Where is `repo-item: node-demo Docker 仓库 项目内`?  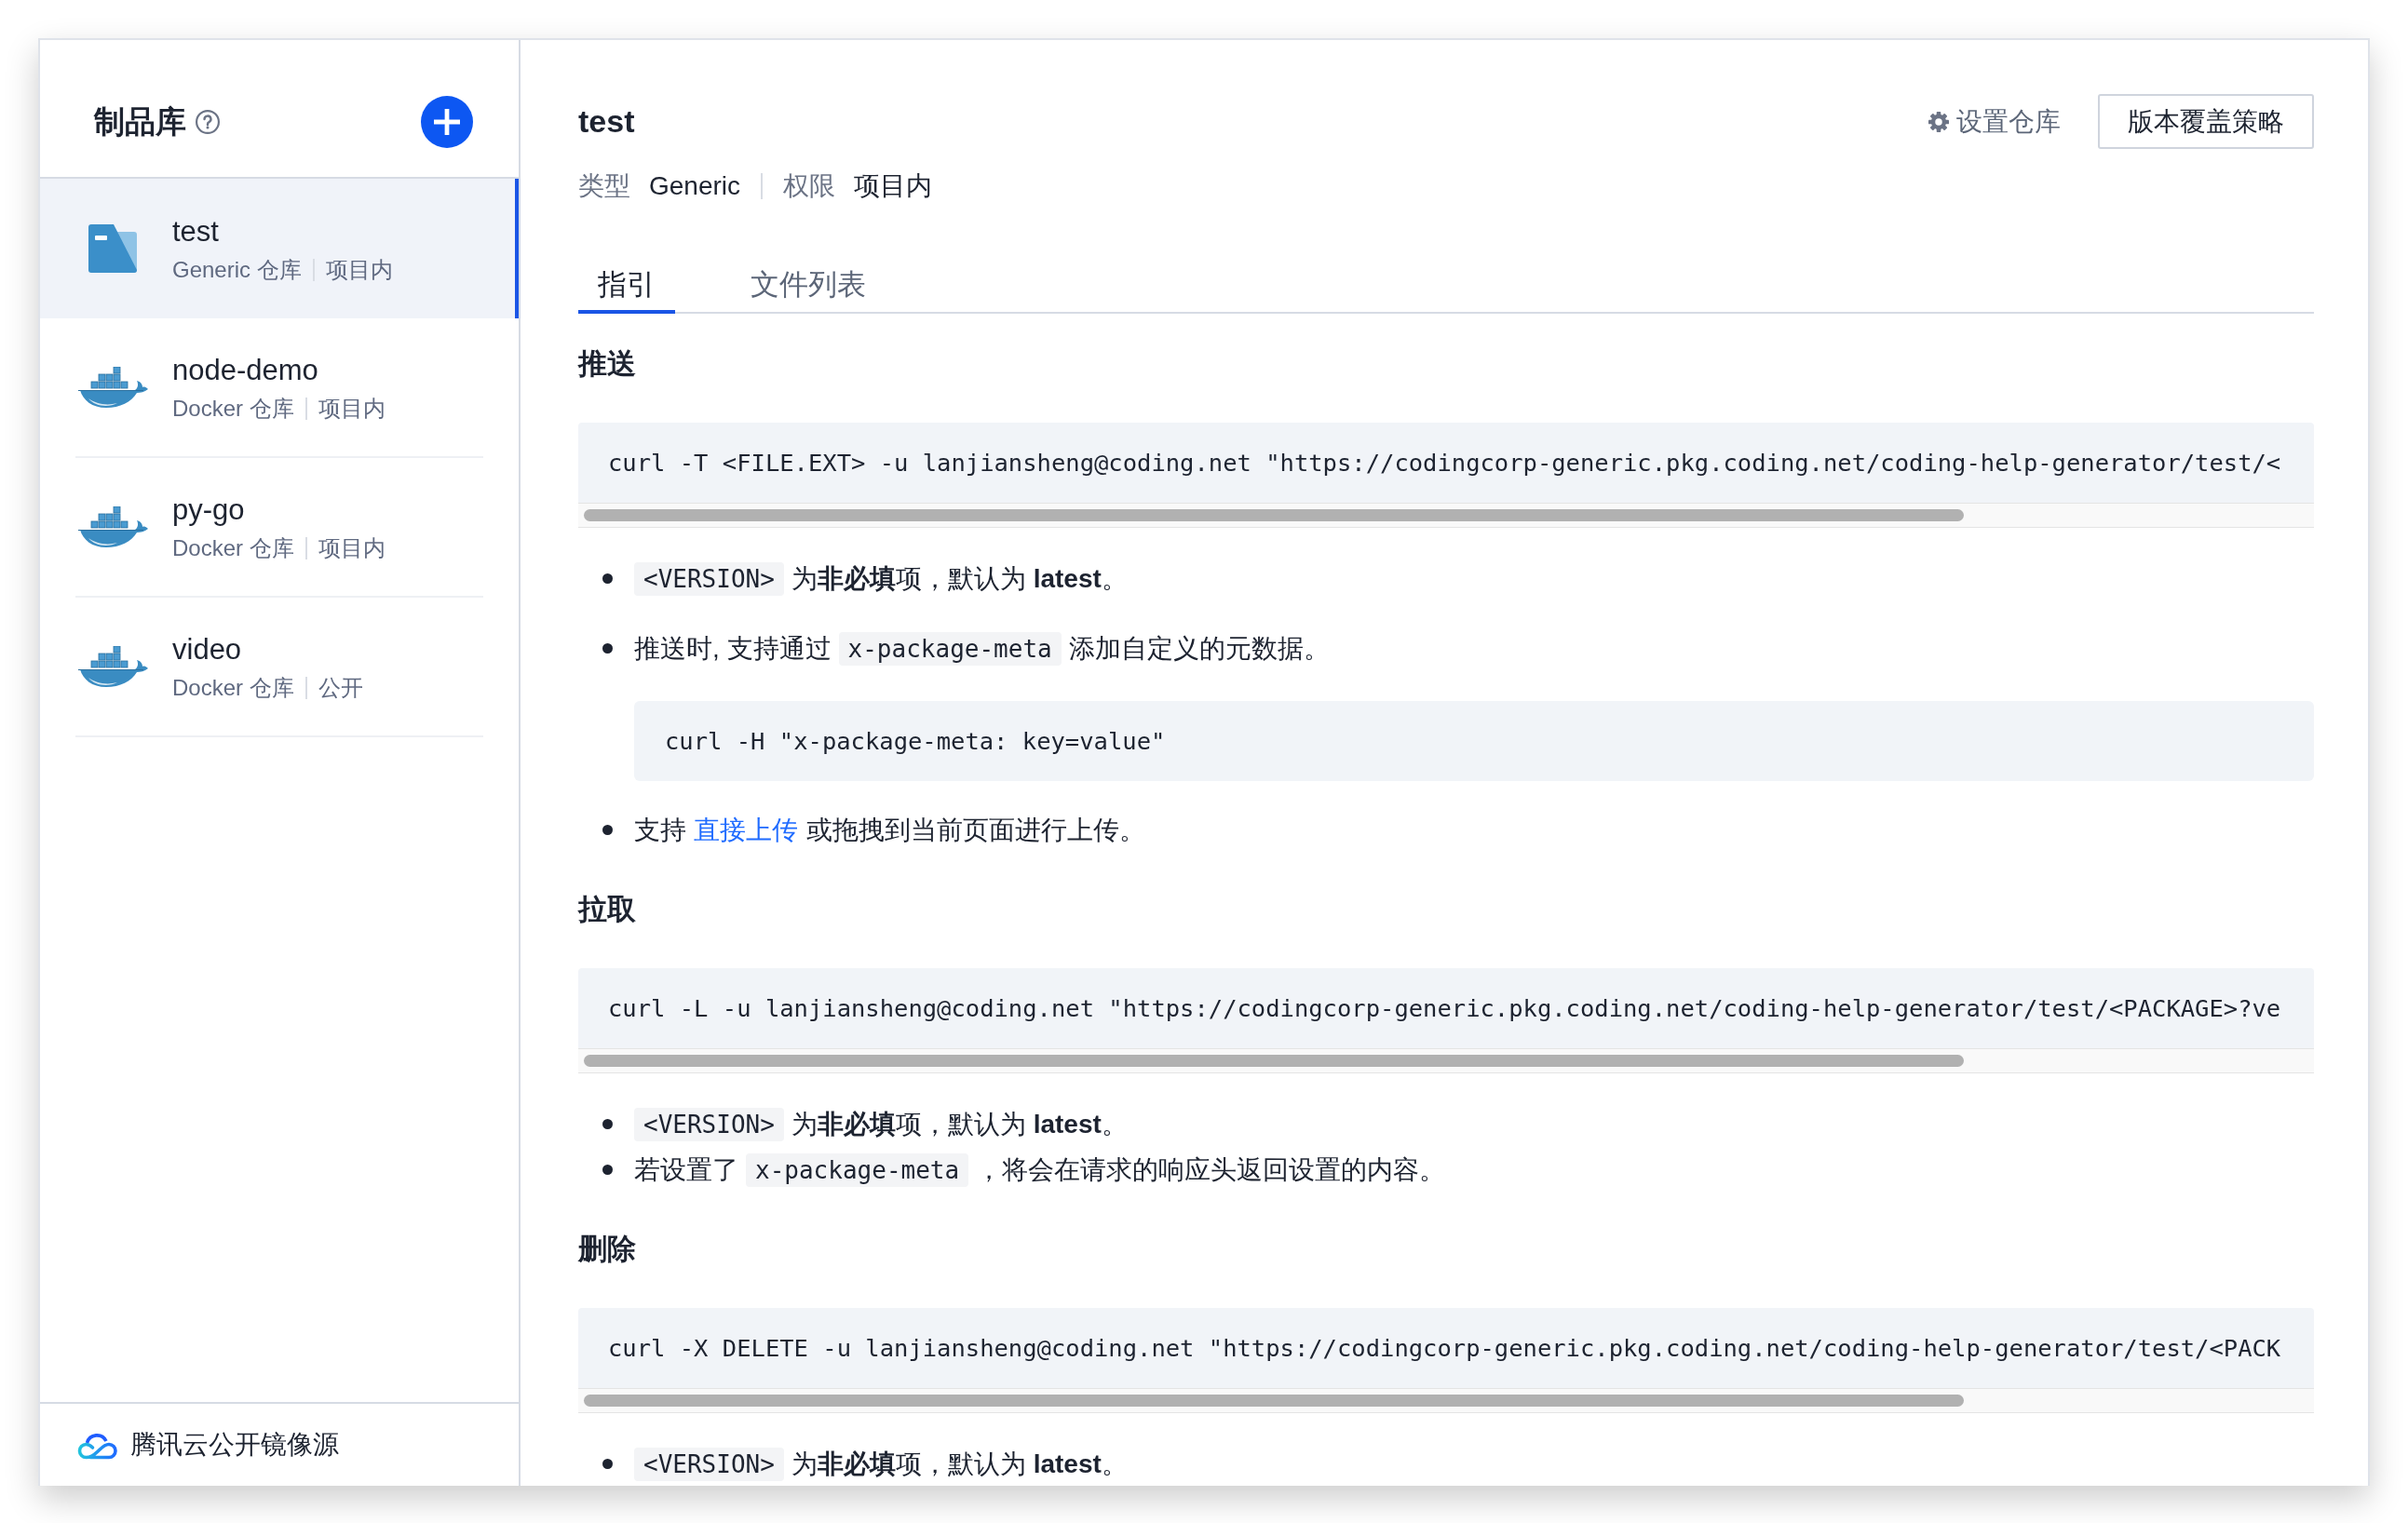 repo-item: node-demo Docker 仓库 项目内 is located at coordinates (279, 388).